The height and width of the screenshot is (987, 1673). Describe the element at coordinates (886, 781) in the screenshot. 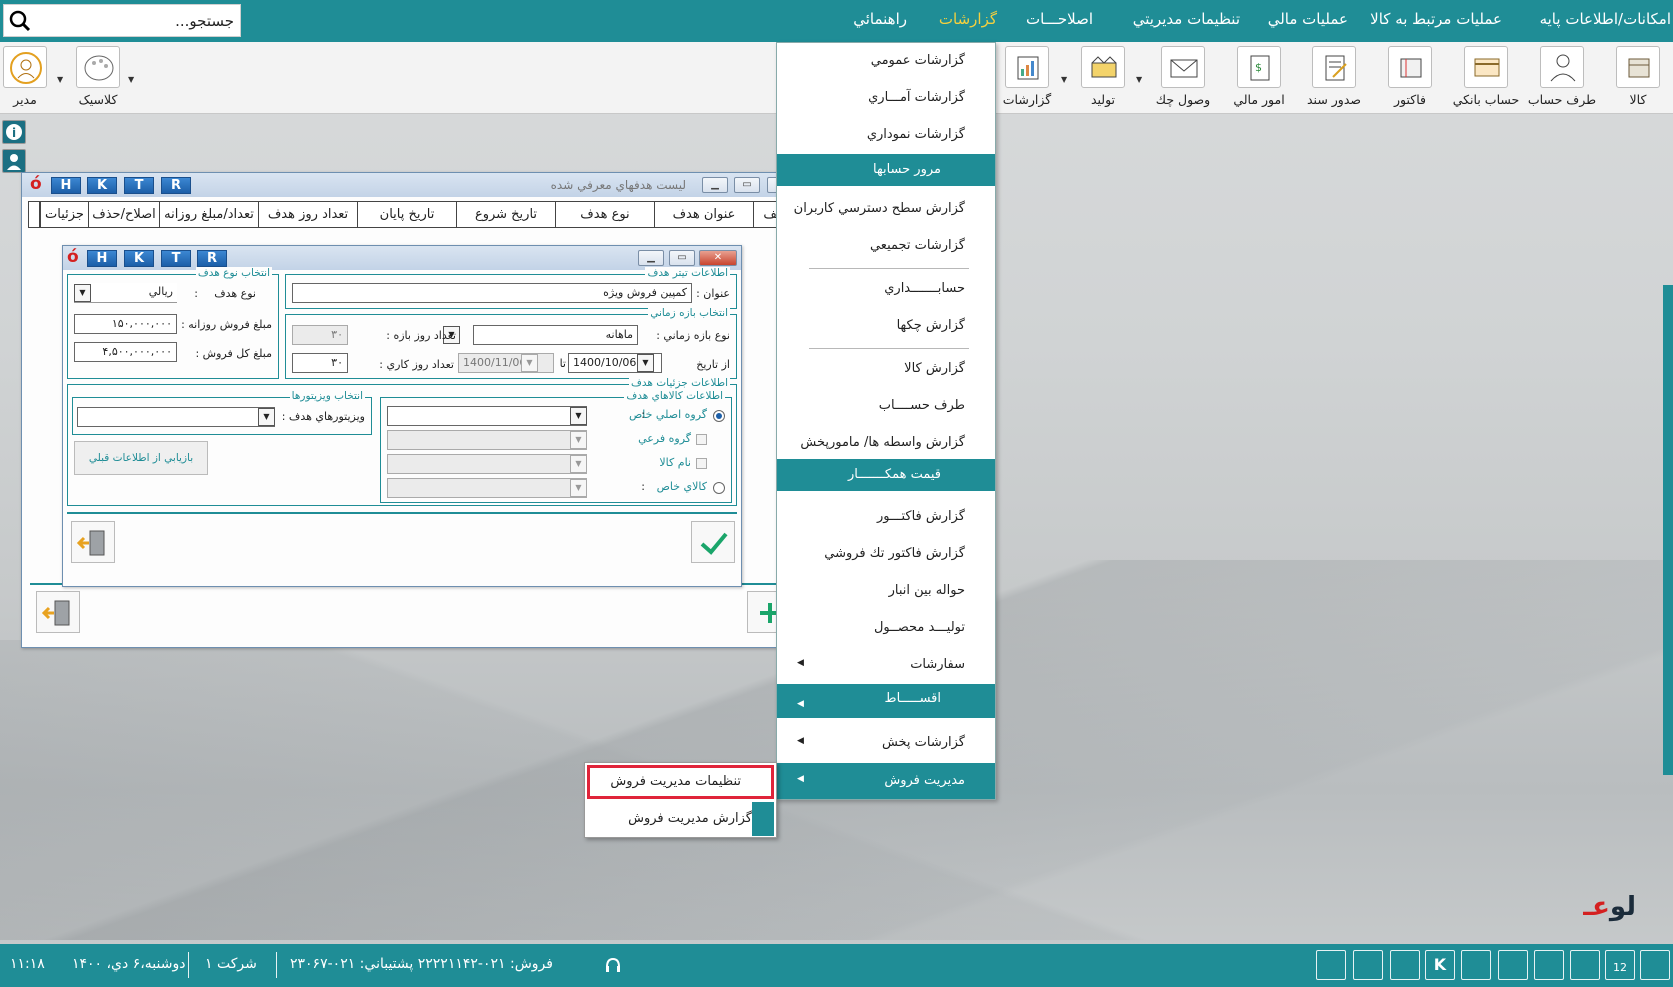

I see `menu-item-sales-management: مديريت فروش` at that location.